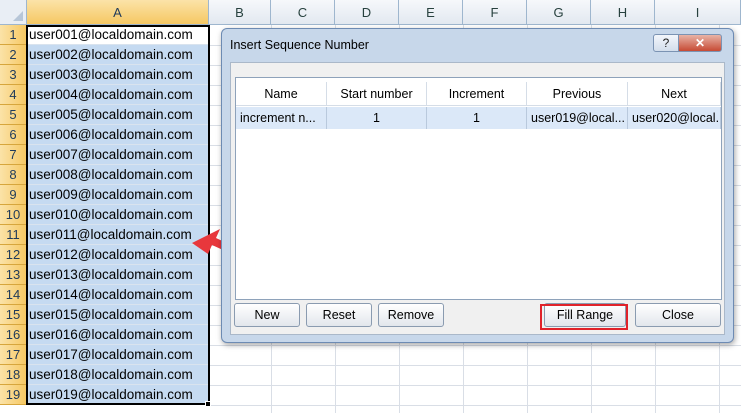 Image resolution: width=741 pixels, height=413 pixels. What do you see at coordinates (118, 275) in the screenshot?
I see `cell-a13: user013@localdomain.com` at bounding box center [118, 275].